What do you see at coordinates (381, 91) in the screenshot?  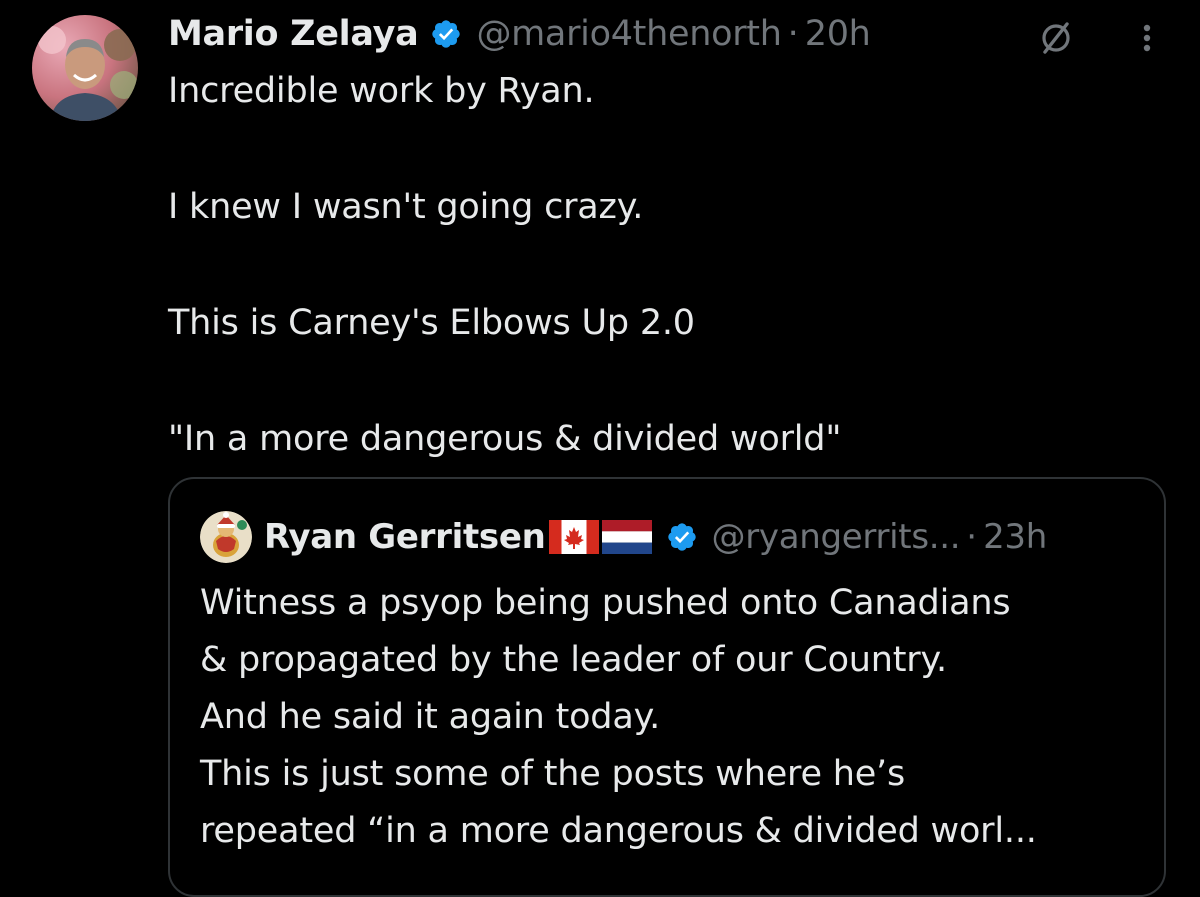 I see `tweet-text-line: Incredible work by Ryan.` at bounding box center [381, 91].